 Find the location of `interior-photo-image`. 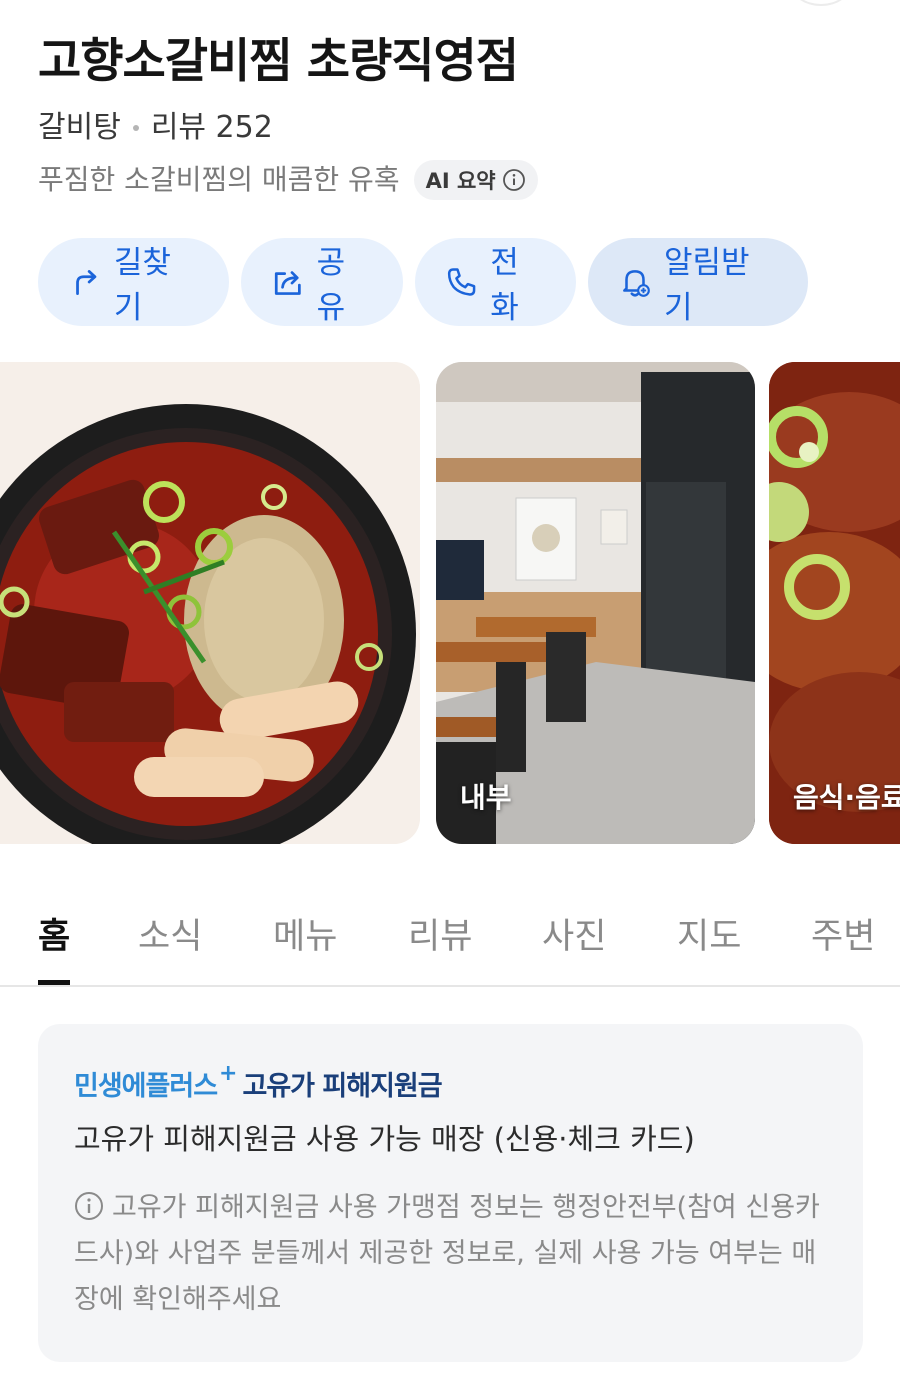

interior-photo-image is located at coordinates (595, 603).